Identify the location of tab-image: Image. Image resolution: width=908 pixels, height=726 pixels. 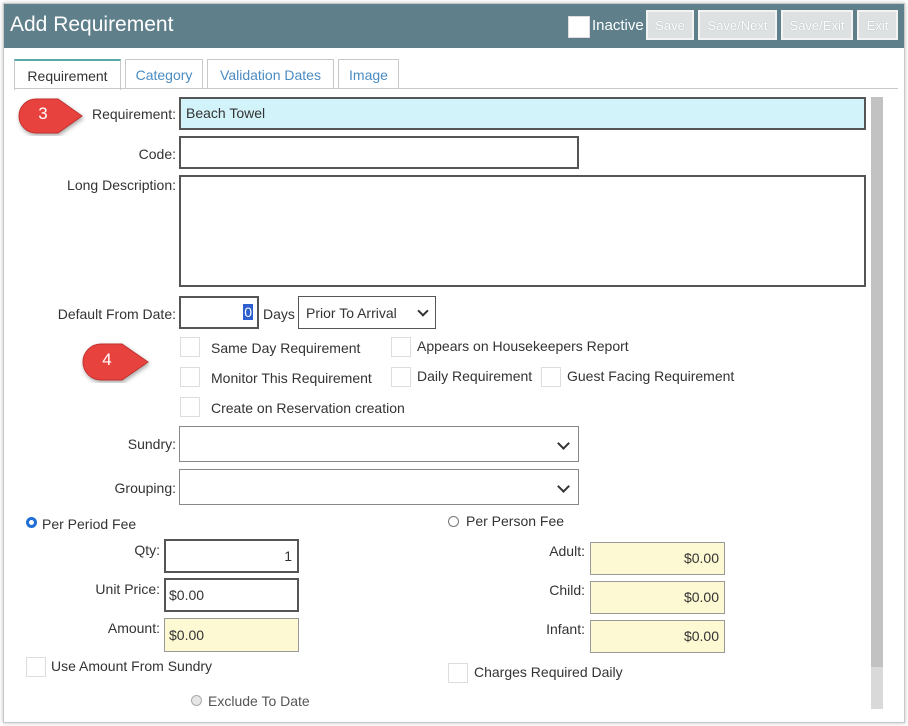
(368, 74).